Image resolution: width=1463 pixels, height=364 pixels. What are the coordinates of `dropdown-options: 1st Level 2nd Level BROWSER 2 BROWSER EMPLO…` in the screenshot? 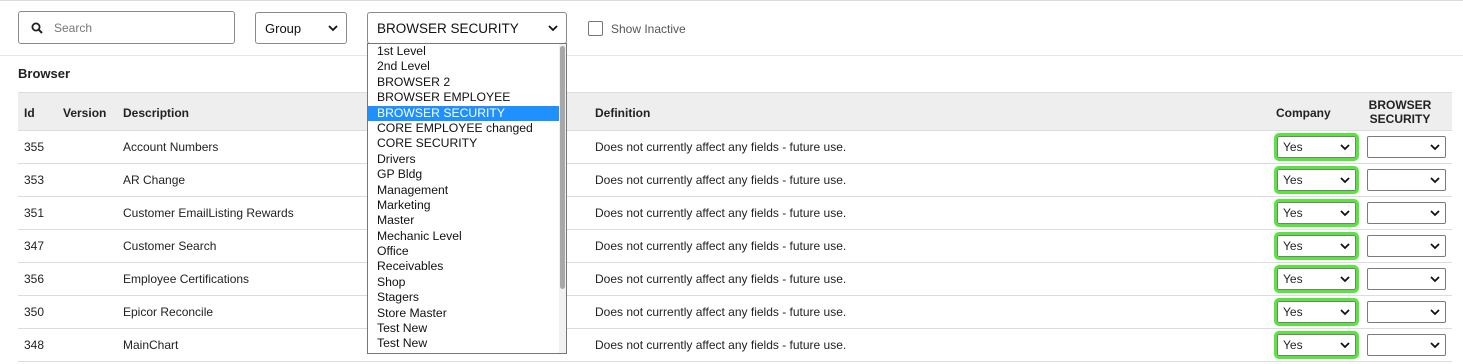 It's located at (467, 198).